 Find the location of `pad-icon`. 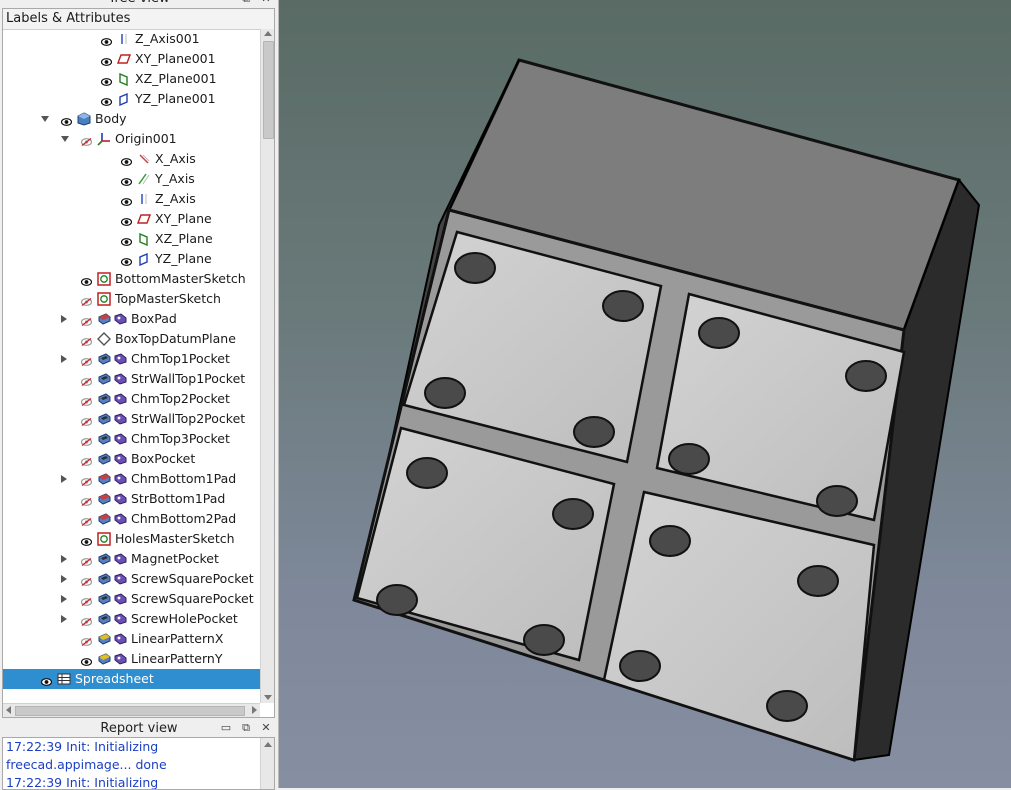

pad-icon is located at coordinates (104, 319).